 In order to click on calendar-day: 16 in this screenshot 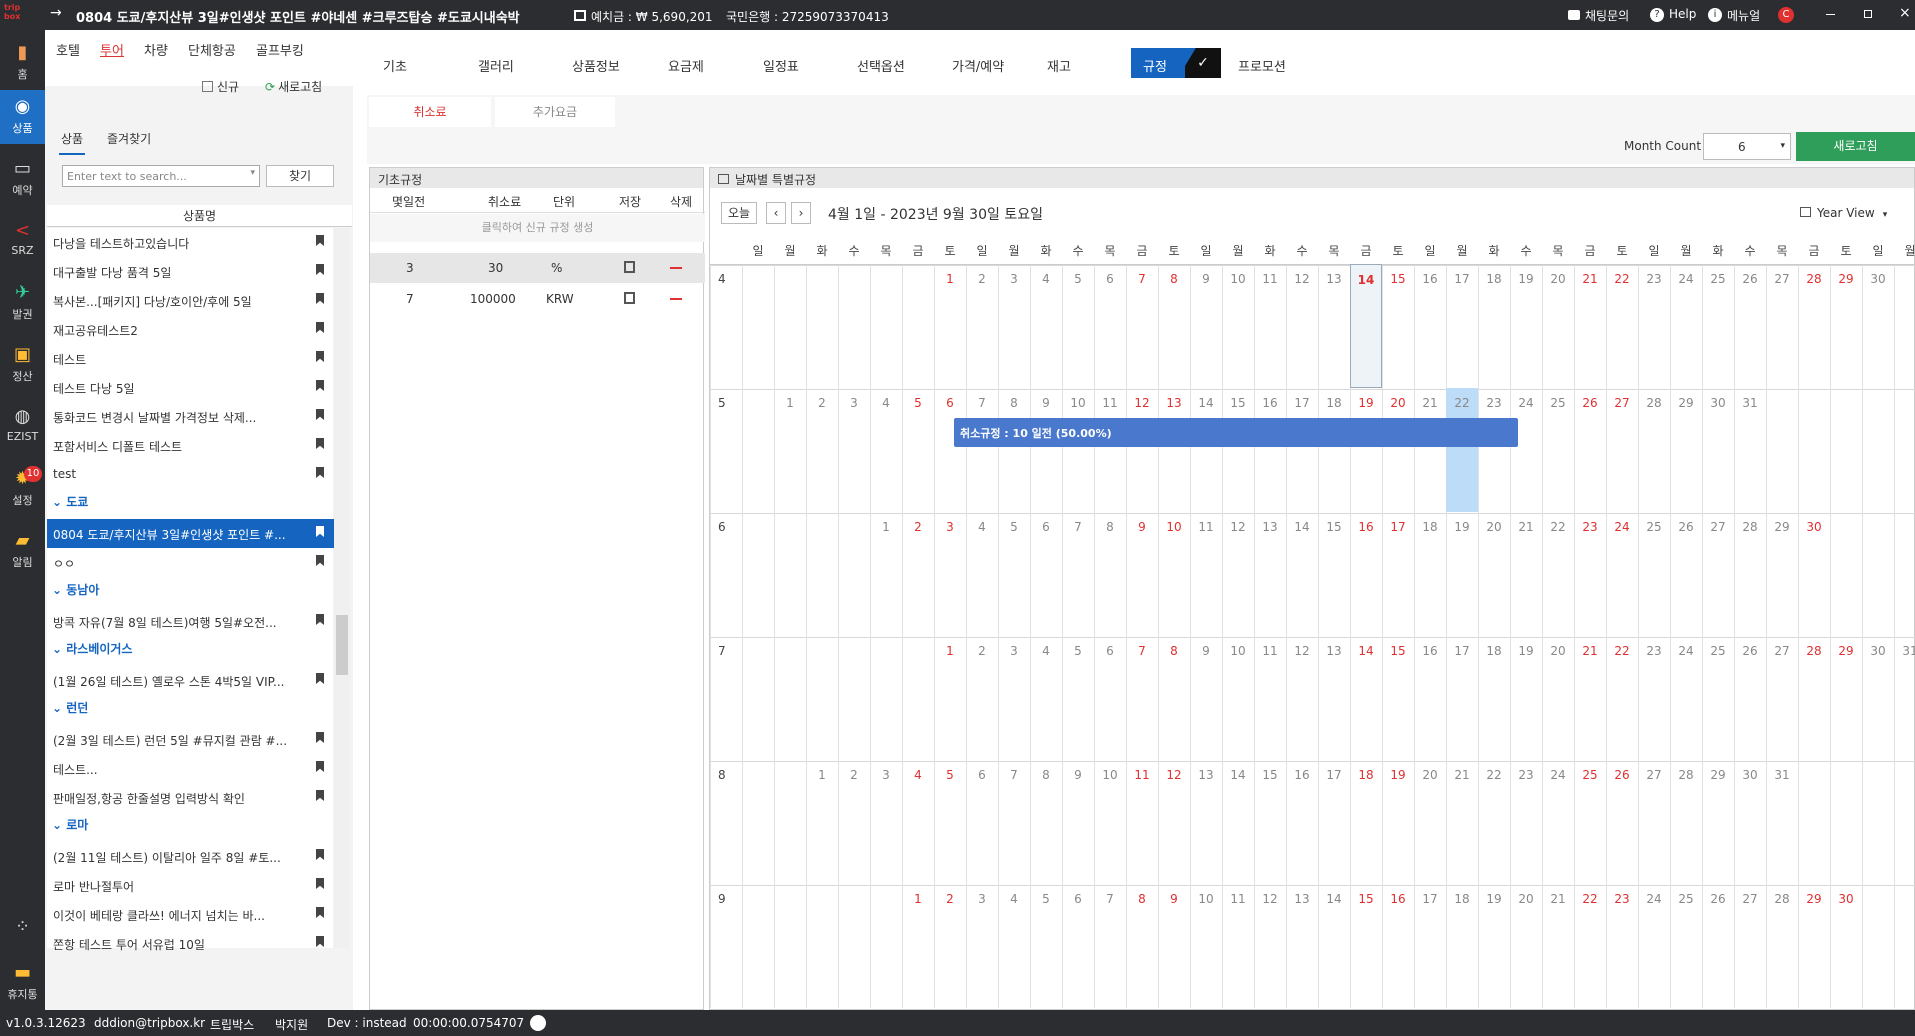, I will do `click(1366, 527)`.